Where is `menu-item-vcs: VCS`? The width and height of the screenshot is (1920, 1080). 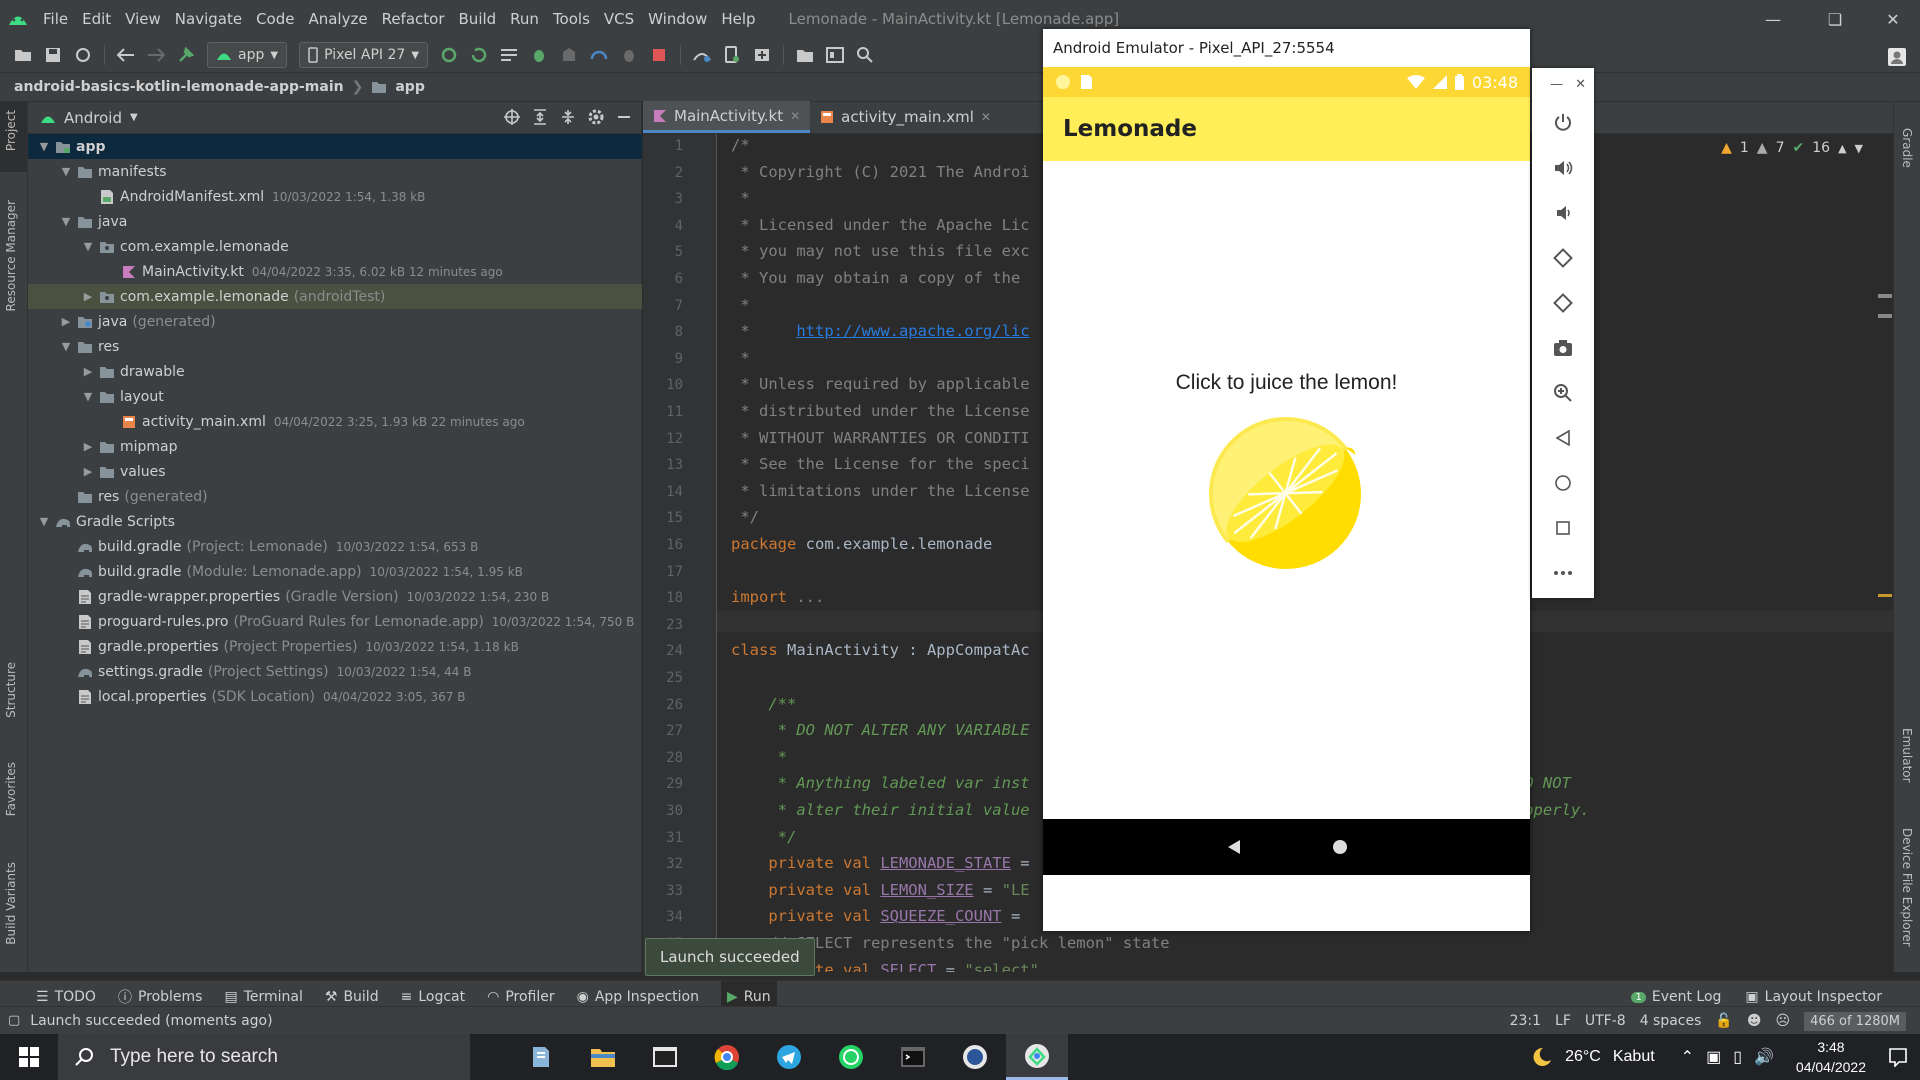
menu-item-vcs: VCS is located at coordinates (619, 19).